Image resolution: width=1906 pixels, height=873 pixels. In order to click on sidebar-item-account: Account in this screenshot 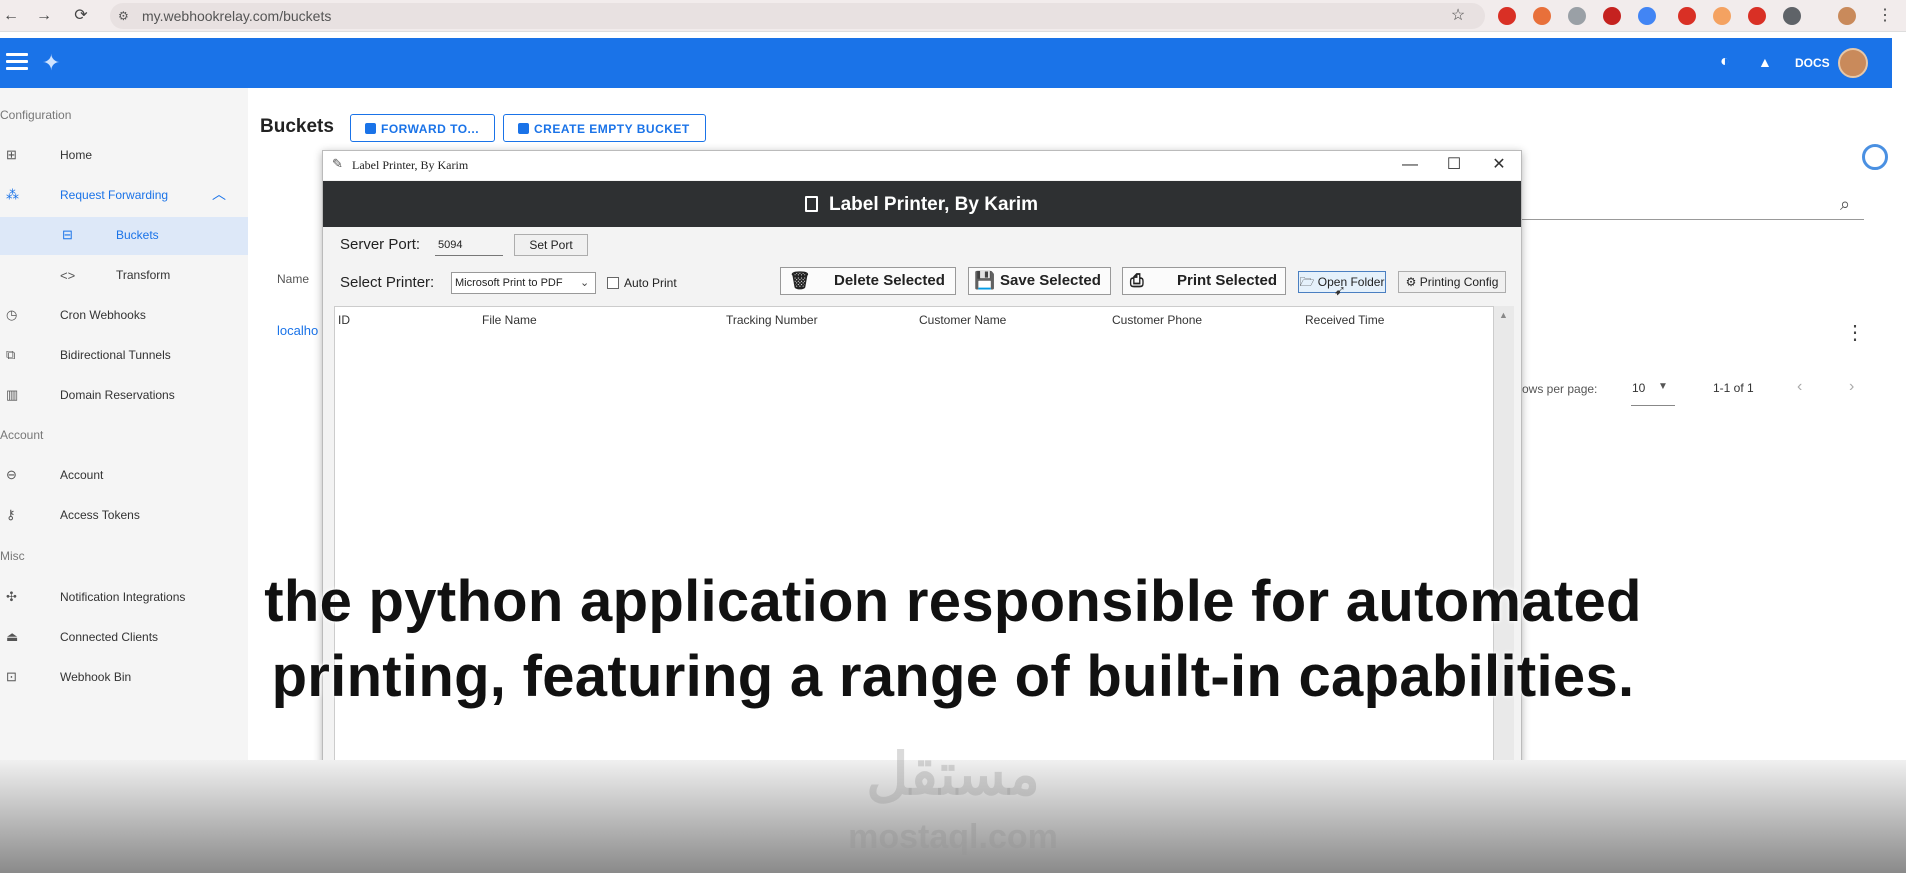, I will do `click(81, 475)`.